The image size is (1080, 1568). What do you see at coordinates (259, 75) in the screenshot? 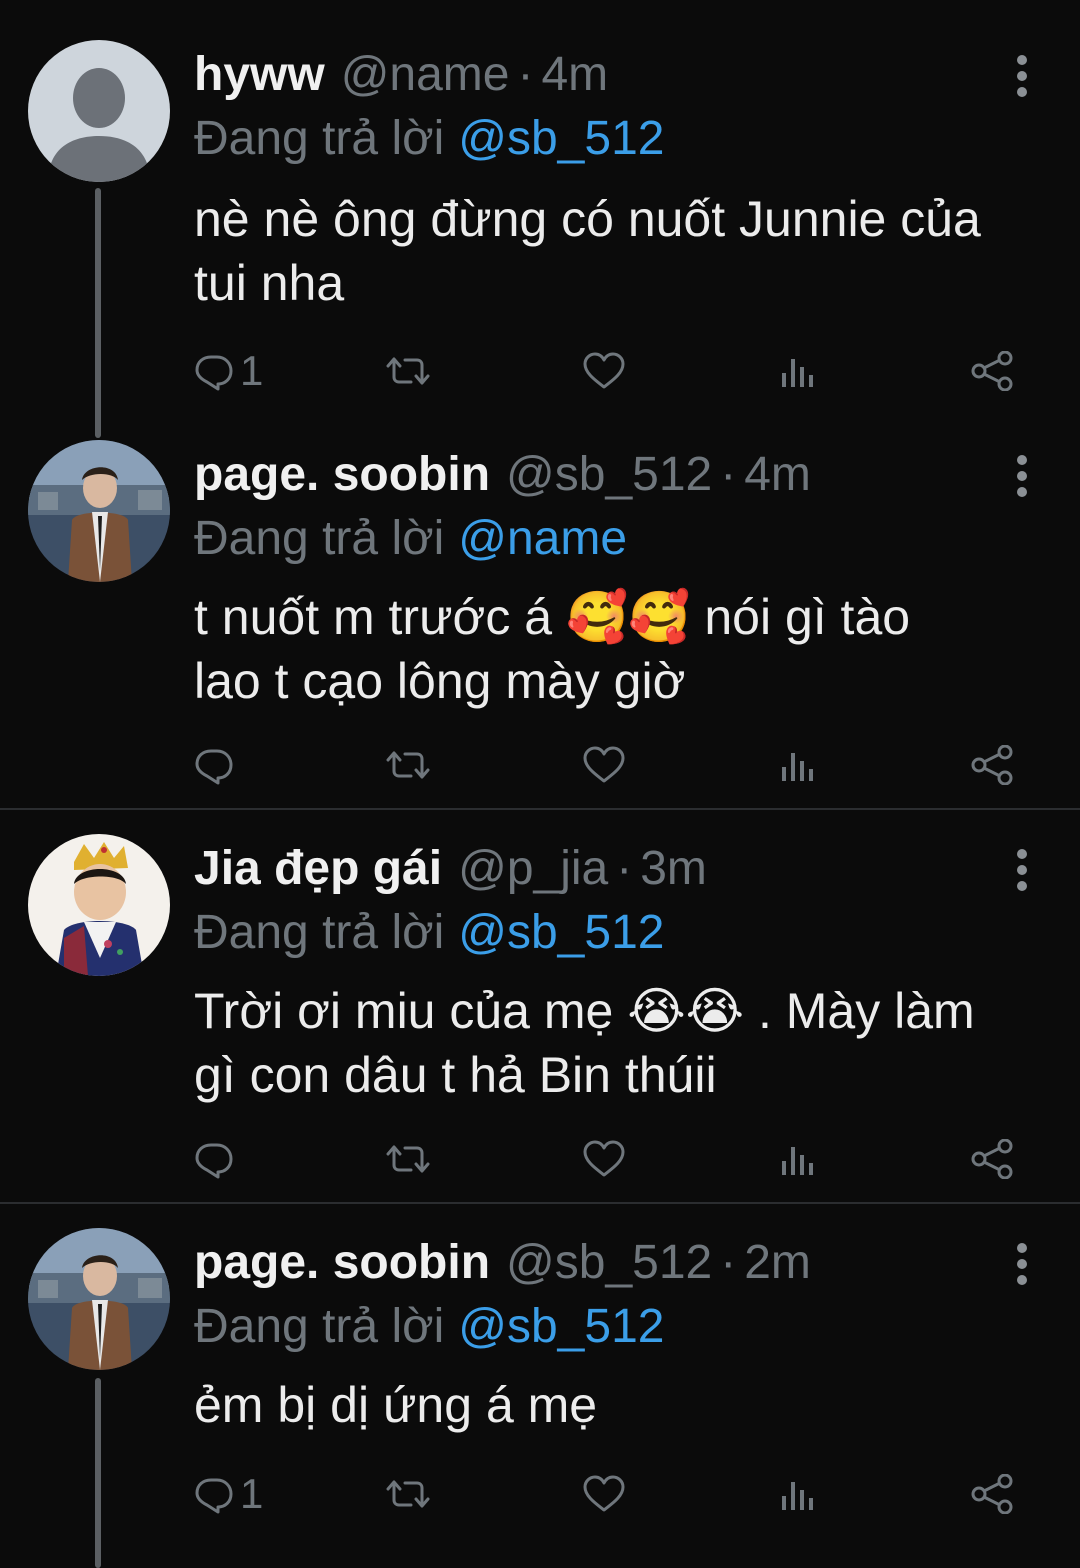
I see `display-name: hyww` at bounding box center [259, 75].